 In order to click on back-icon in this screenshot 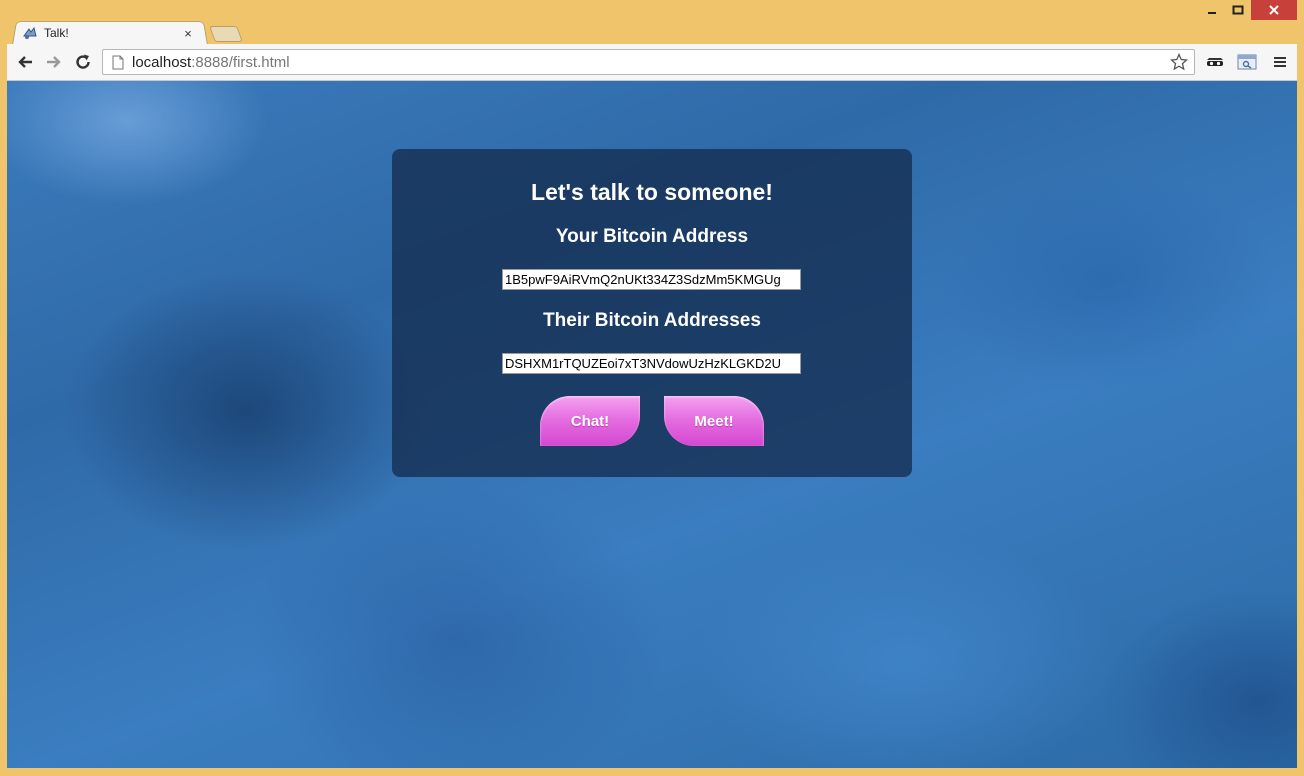, I will do `click(25, 62)`.